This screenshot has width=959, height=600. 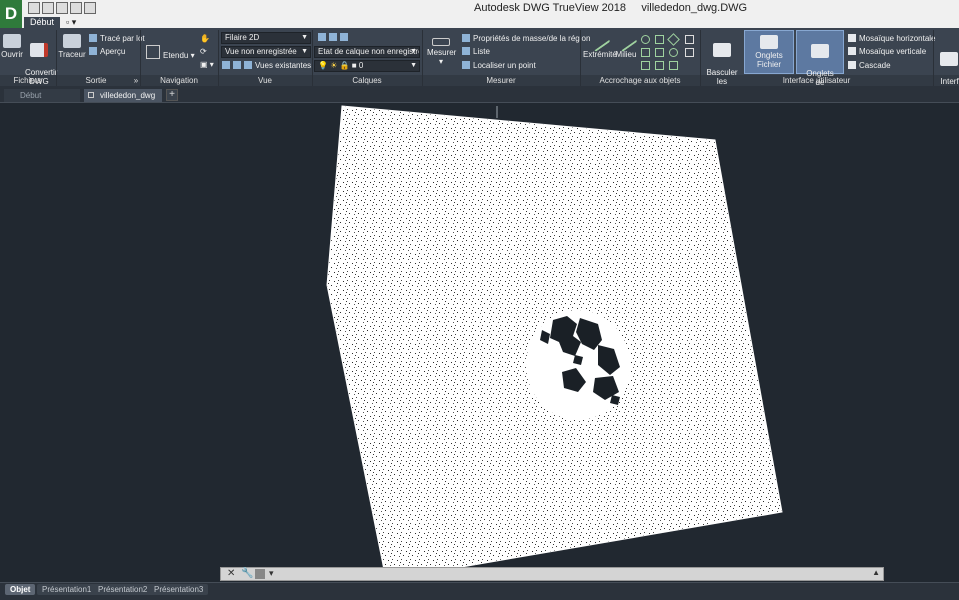 I want to click on panel-label-accrochage: Accrochage aux objets, so click(x=640, y=80).